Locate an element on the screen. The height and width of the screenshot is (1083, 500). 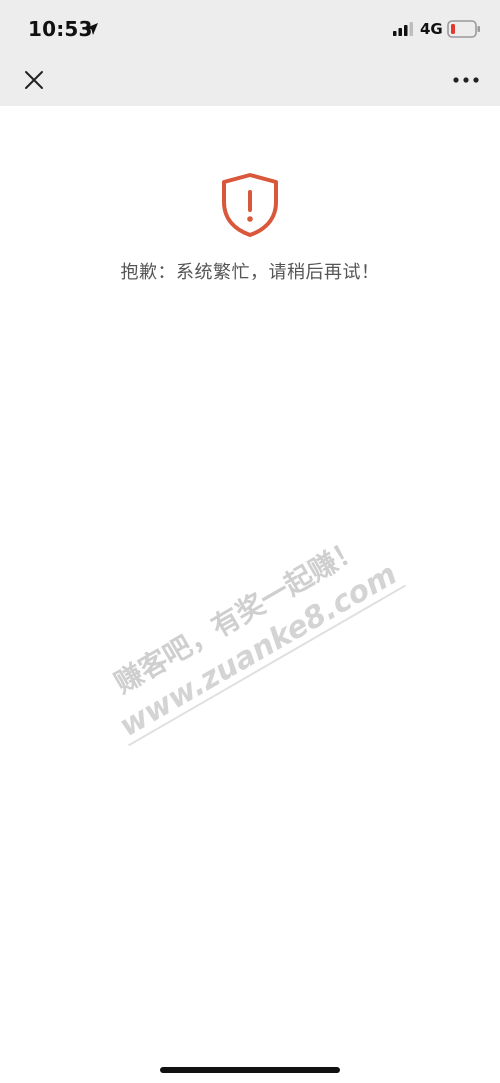
top-bar: 10:53 4G is located at coordinates (250, 53).